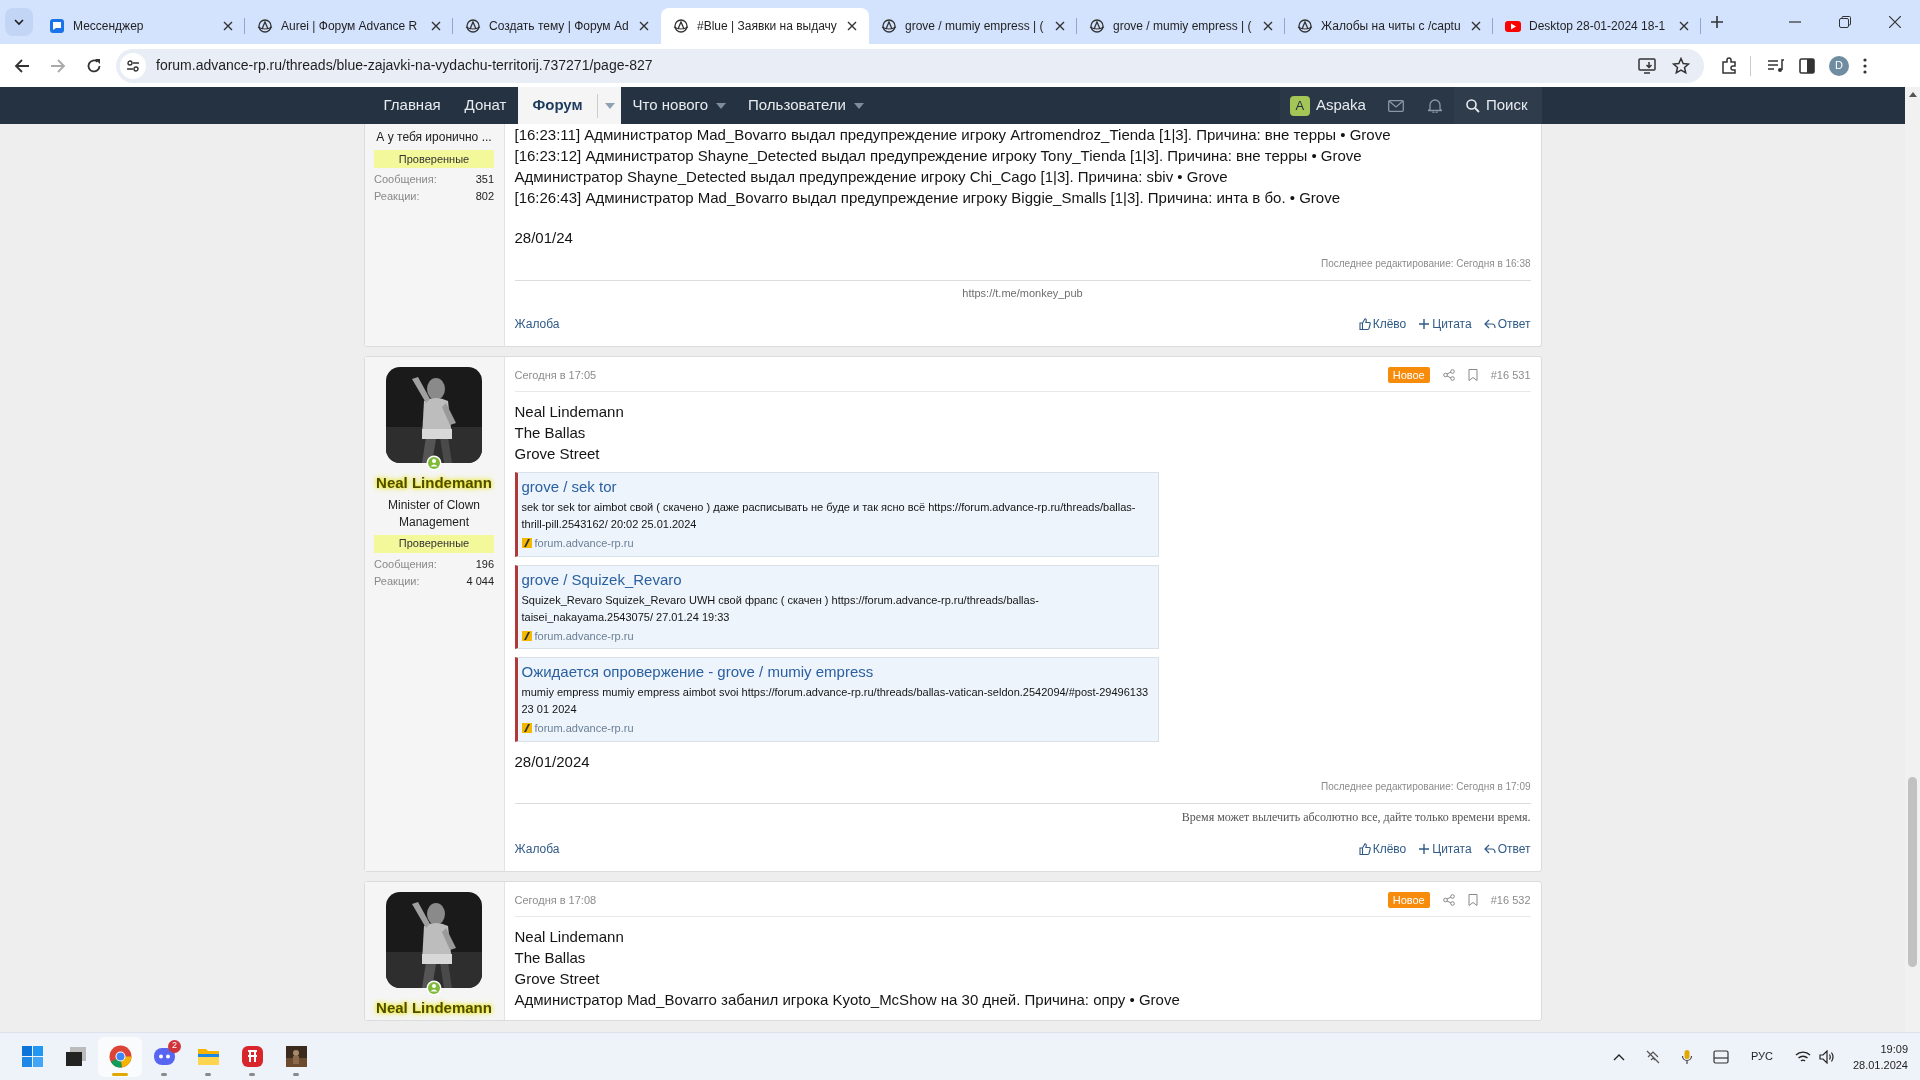 The image size is (1920, 1080). Describe the element at coordinates (1717, 22) in the screenshot. I see `new-tab-icon` at that location.